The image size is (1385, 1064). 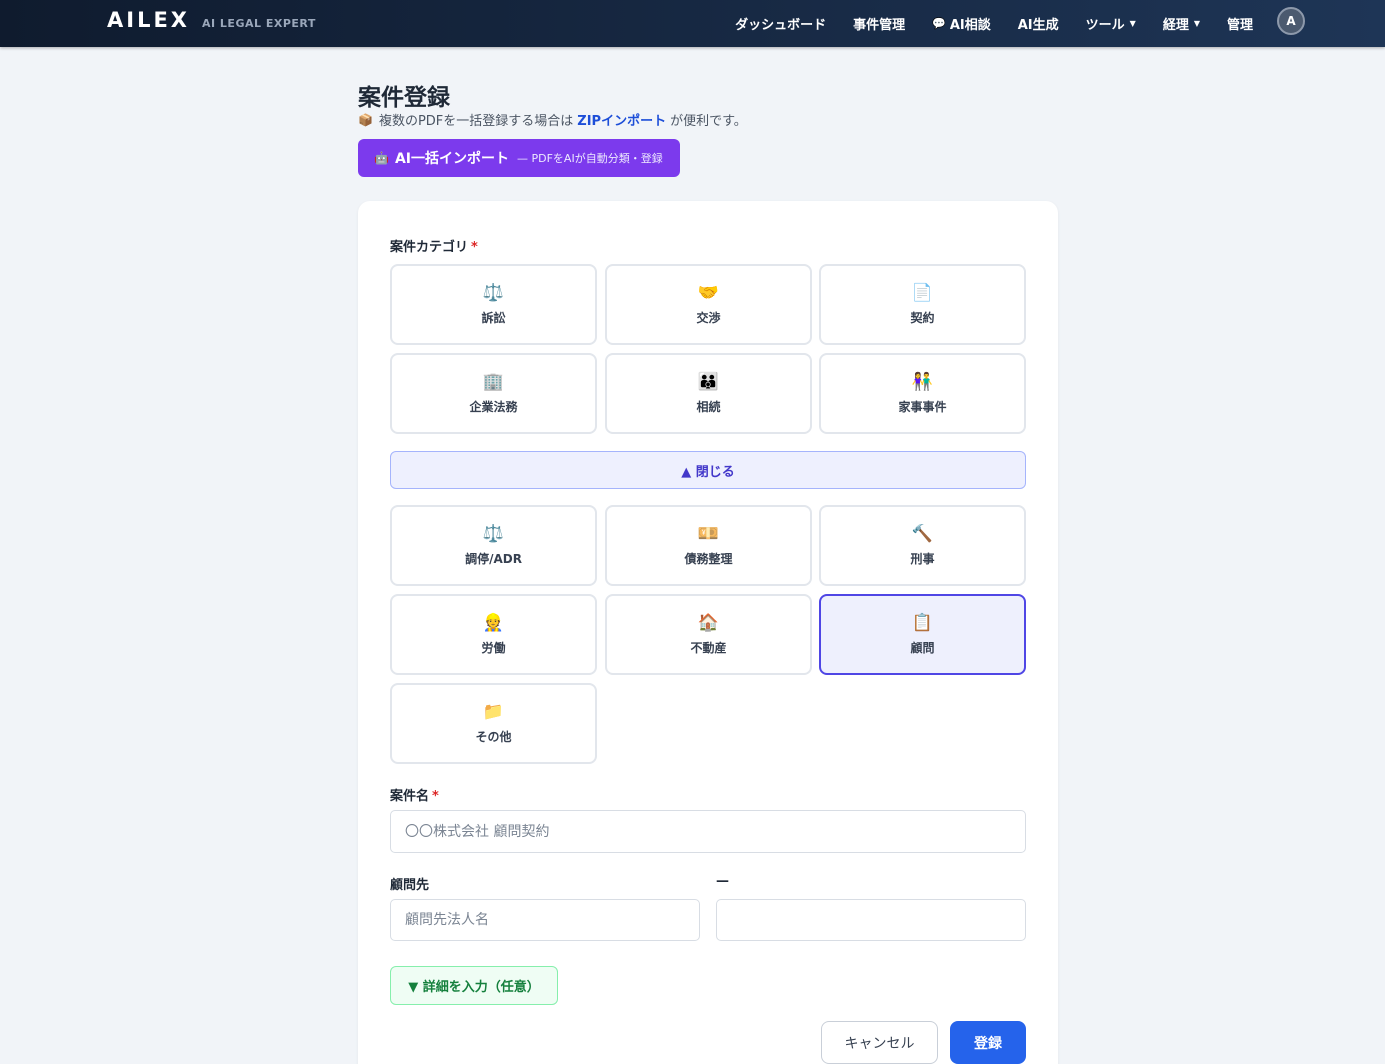 What do you see at coordinates (708, 534) in the screenshot?
I see `money-icon: 💴` at bounding box center [708, 534].